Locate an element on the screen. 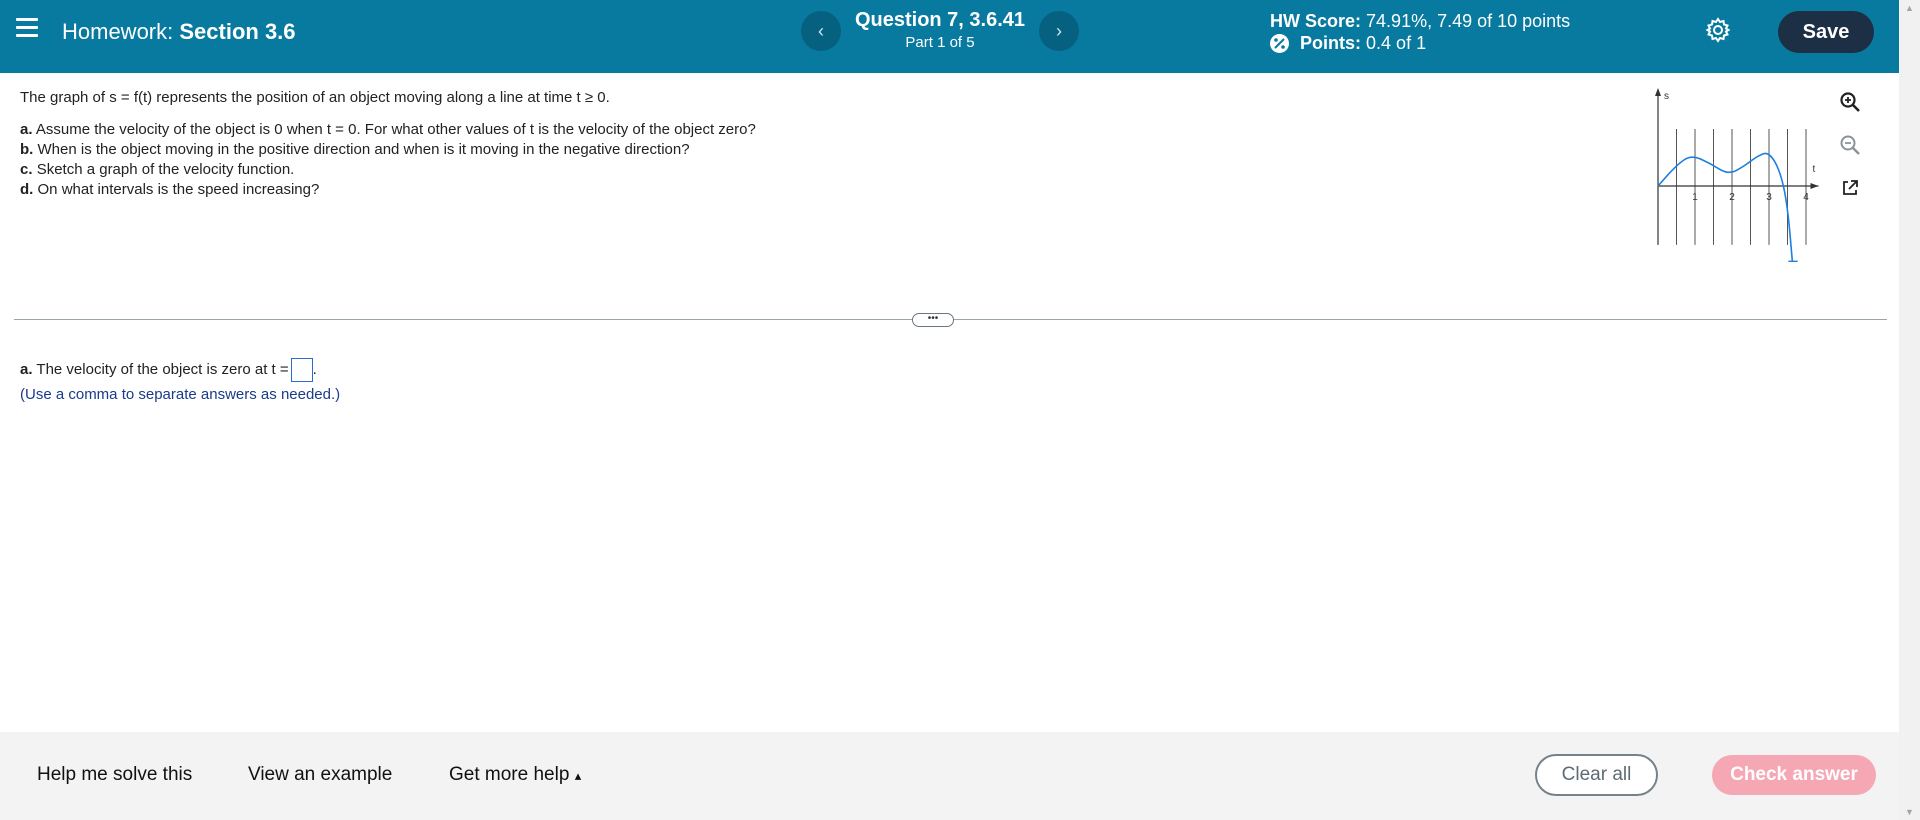  hw-score-label: HW Score: is located at coordinates (1316, 21).